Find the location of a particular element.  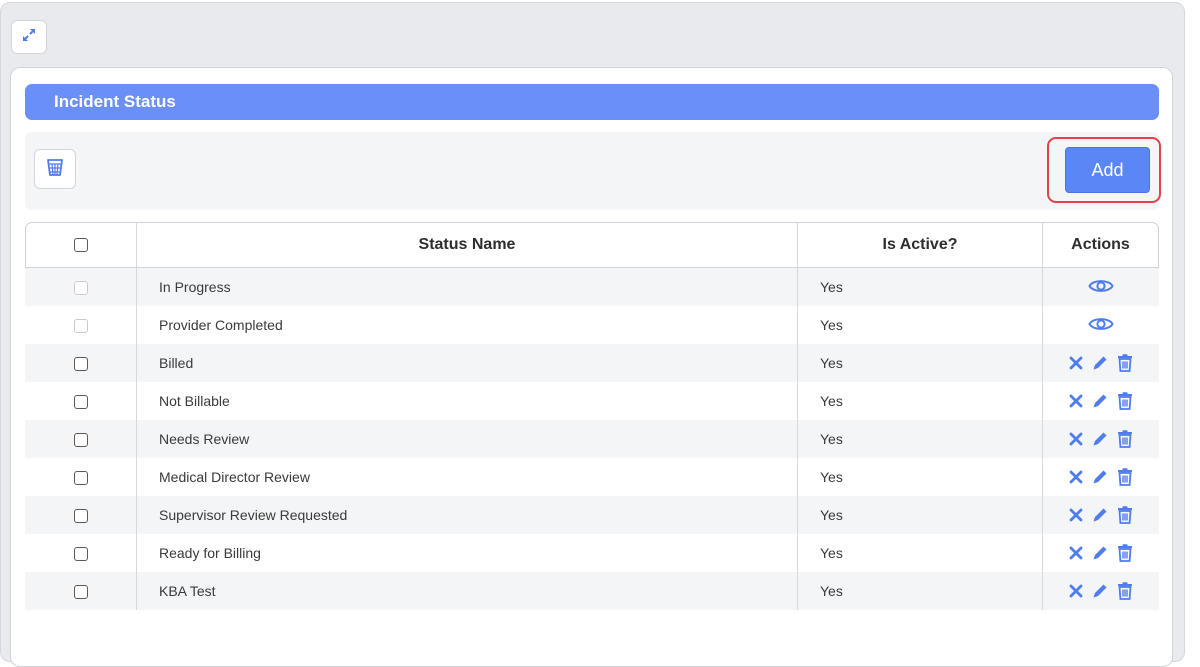

table-row: Needs Review Yes is located at coordinates (592, 439).